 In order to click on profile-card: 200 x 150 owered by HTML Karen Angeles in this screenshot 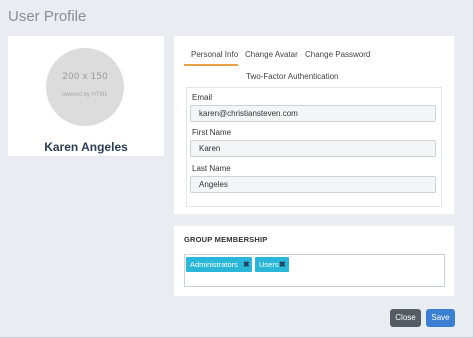, I will do `click(86, 96)`.